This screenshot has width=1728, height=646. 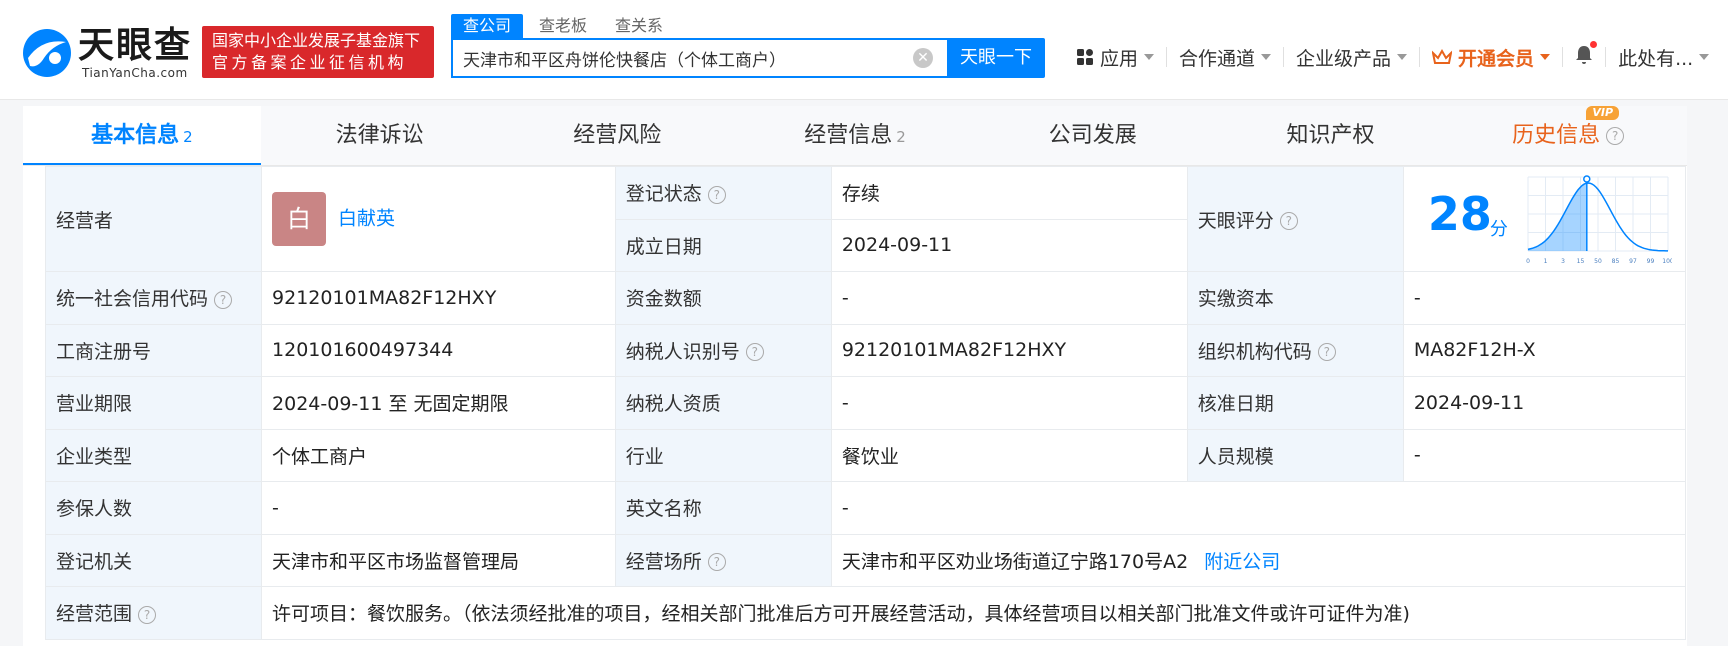 I want to click on search-type-tabs: 查公司 查老板 查关系, so click(x=565, y=26).